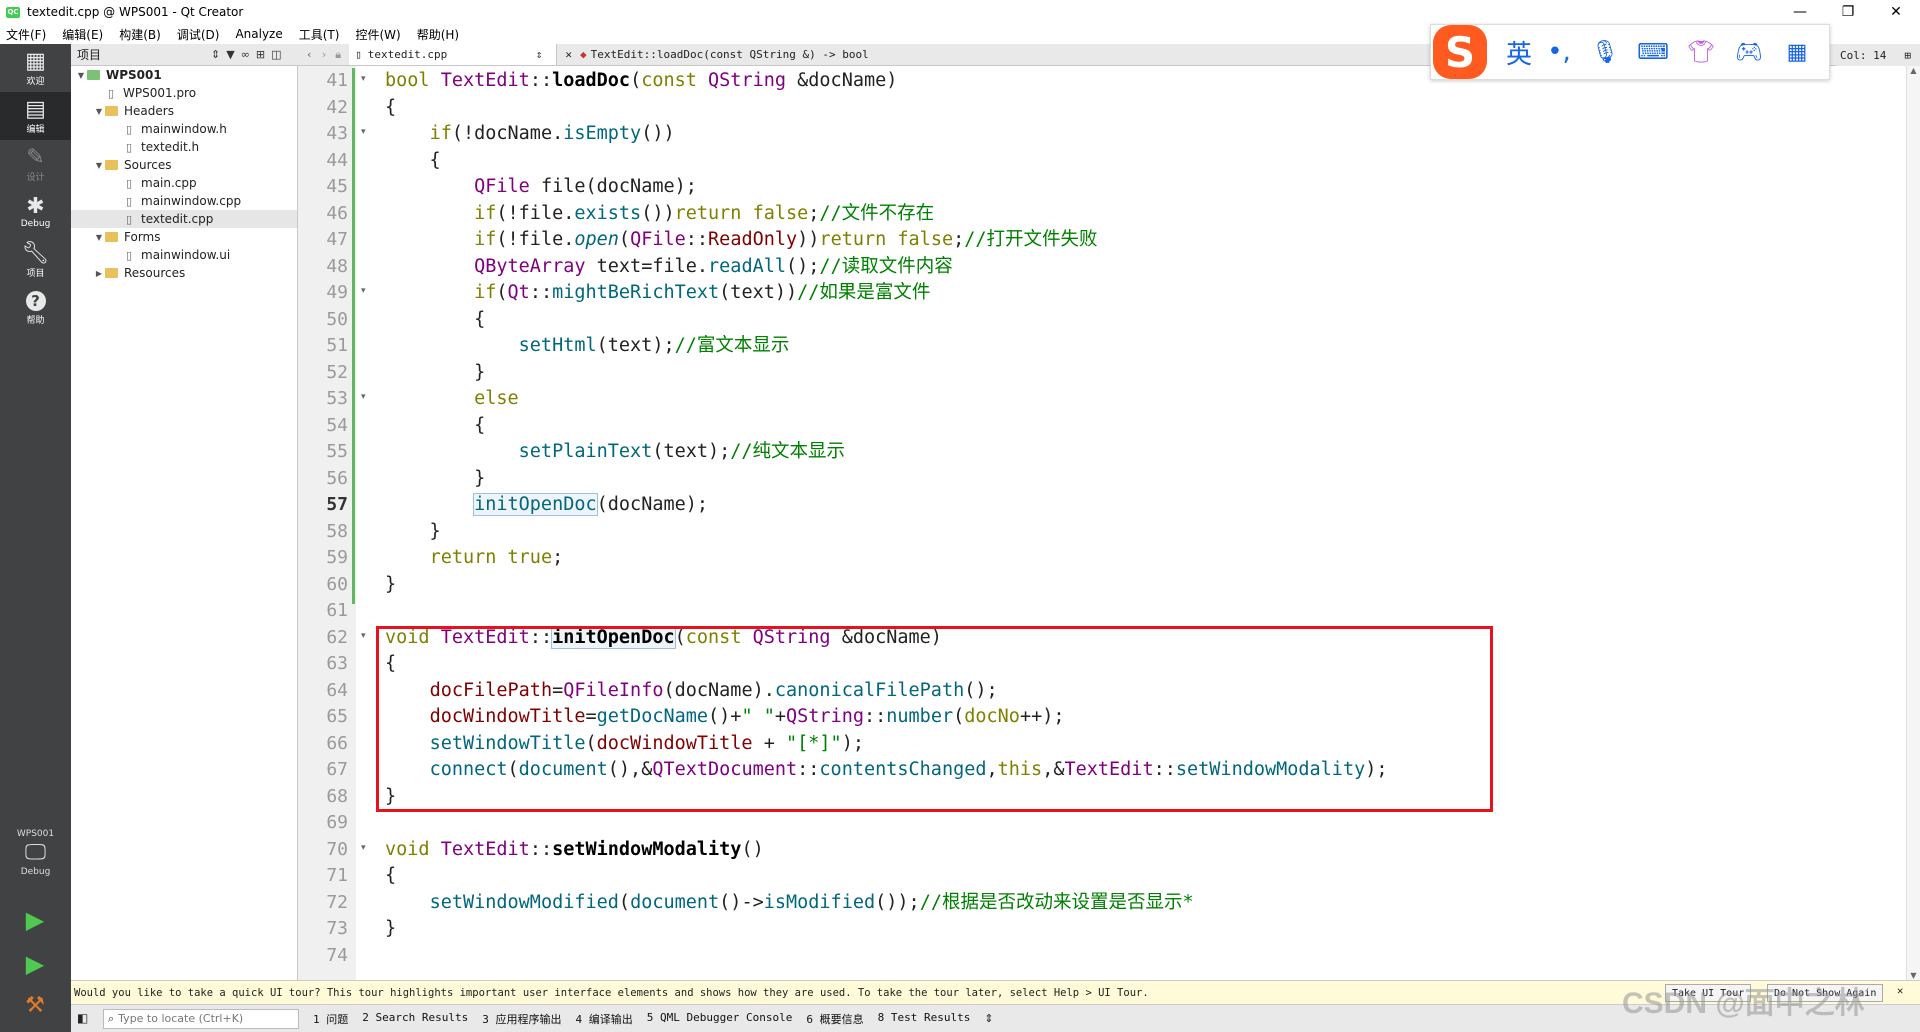 The image size is (1920, 1032). Describe the element at coordinates (675, 902) in the screenshot. I see `code-token: document` at that location.